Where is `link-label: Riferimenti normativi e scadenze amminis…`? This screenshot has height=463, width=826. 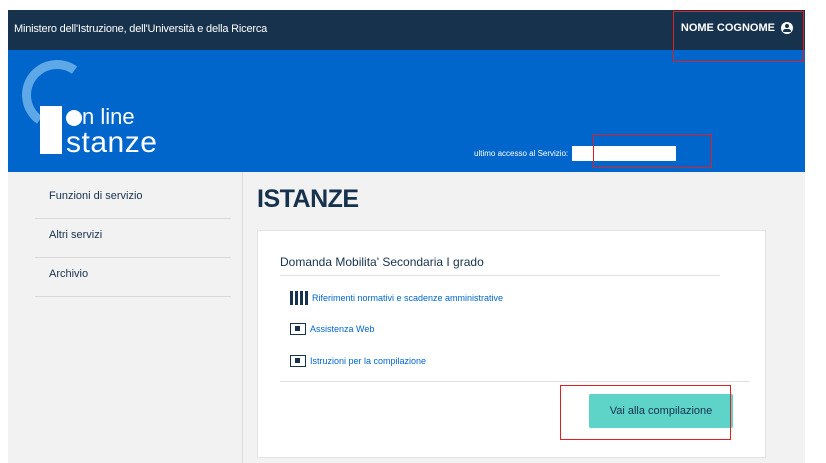
link-label: Riferimenti normativi e scadenze amminis… is located at coordinates (407, 298).